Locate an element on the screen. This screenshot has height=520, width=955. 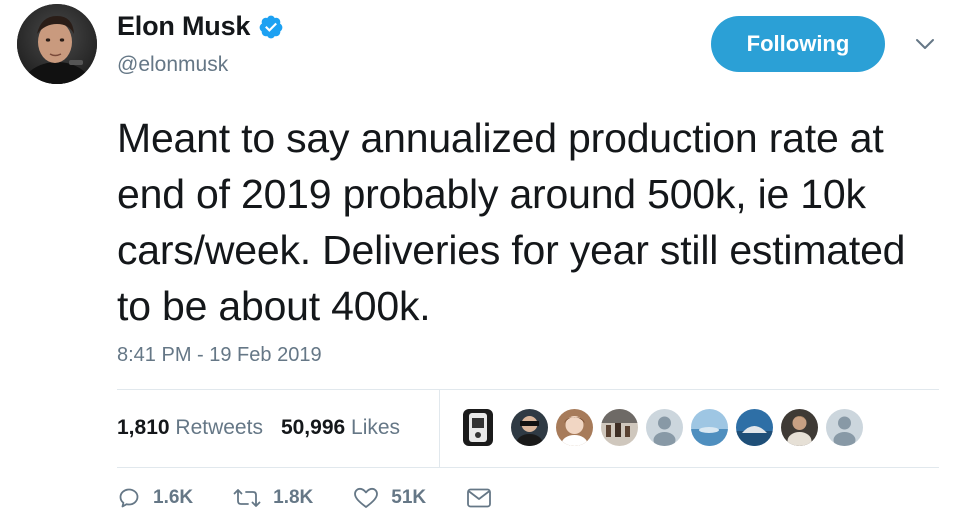
avatar is located at coordinates (57, 44).